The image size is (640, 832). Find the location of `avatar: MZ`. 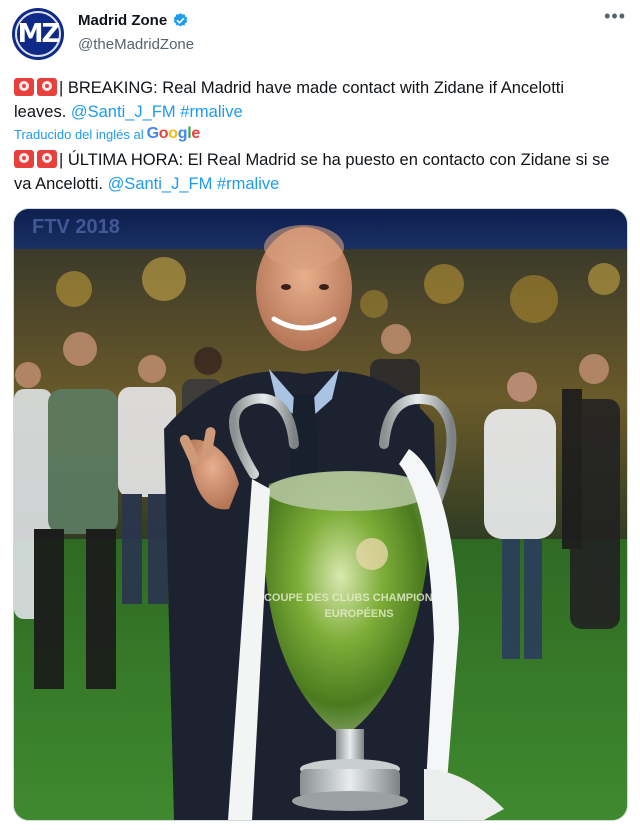

avatar: MZ is located at coordinates (38, 34).